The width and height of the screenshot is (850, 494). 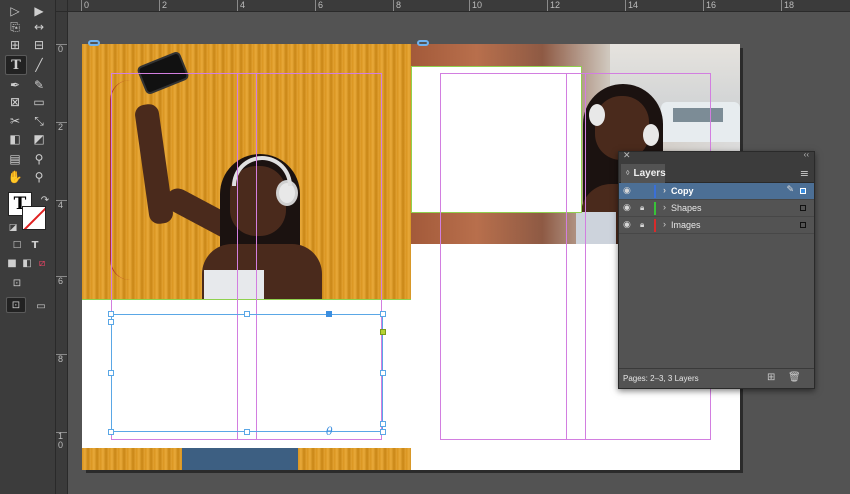 I want to click on gap-tool-icon: ↔, so click(x=39, y=27).